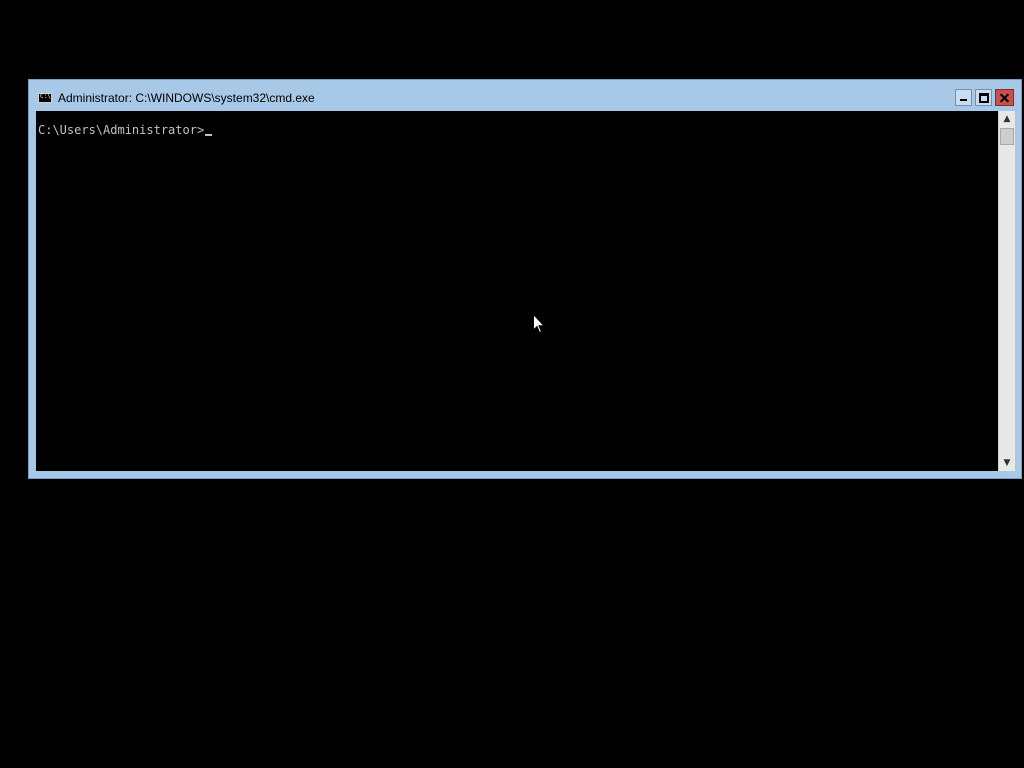 The height and width of the screenshot is (768, 1024). I want to click on text-cursor, so click(209, 135).